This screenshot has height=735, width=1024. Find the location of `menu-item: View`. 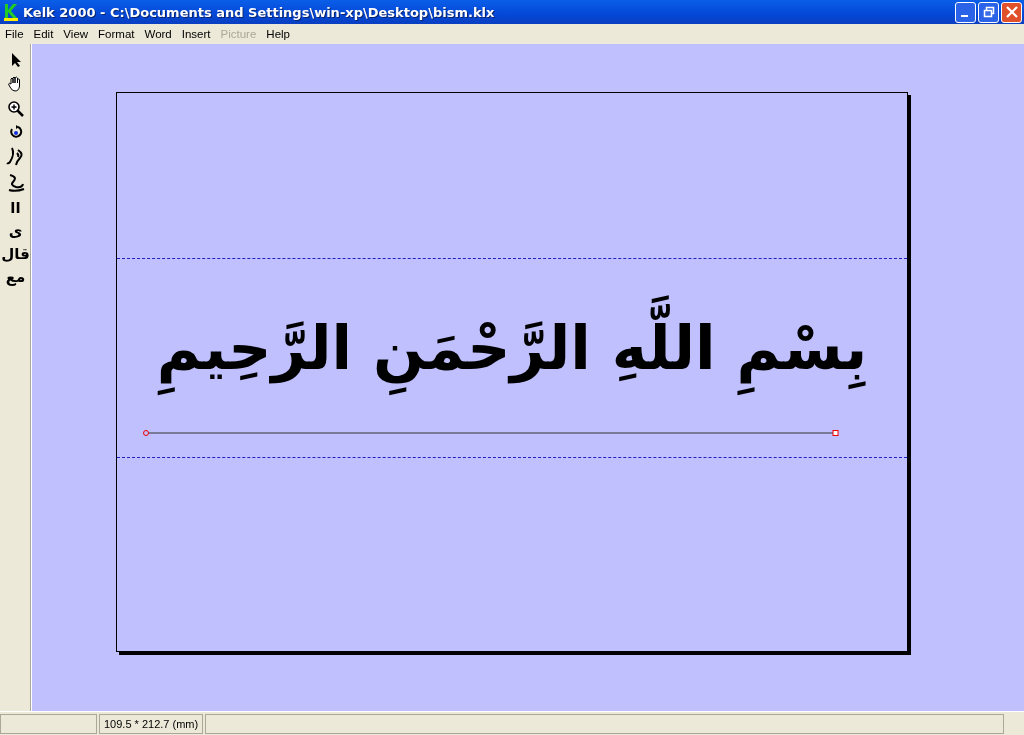

menu-item: View is located at coordinates (76, 34).